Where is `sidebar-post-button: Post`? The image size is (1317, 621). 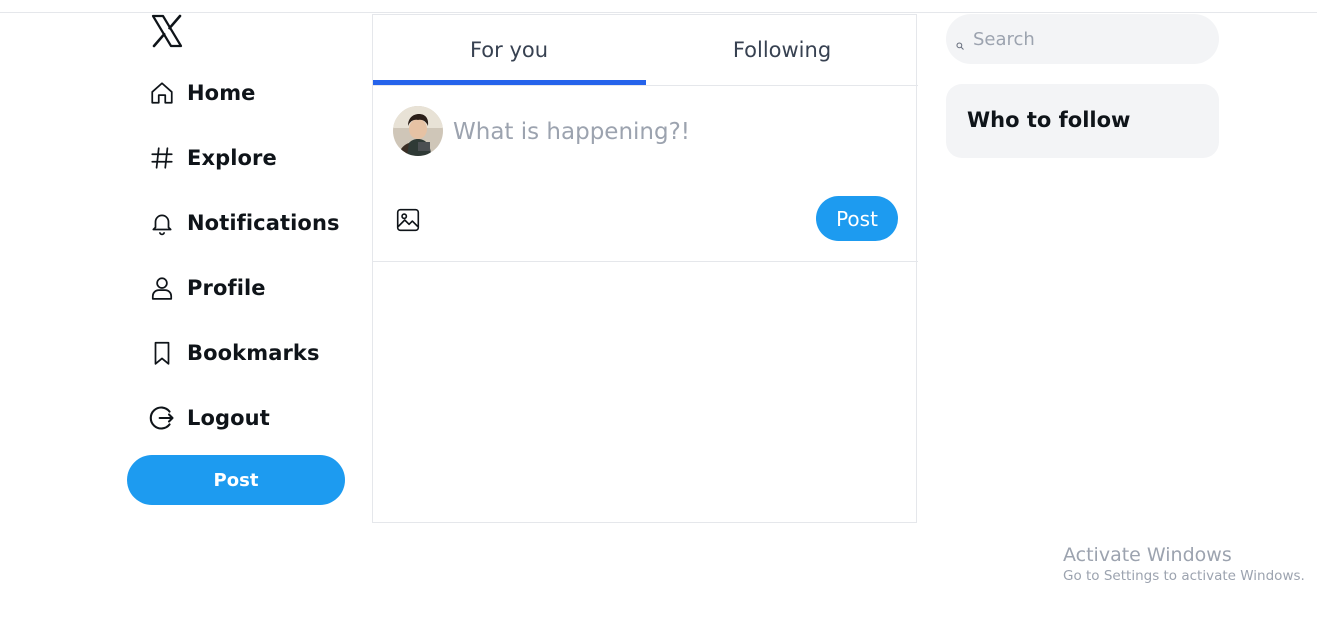 sidebar-post-button: Post is located at coordinates (236, 480).